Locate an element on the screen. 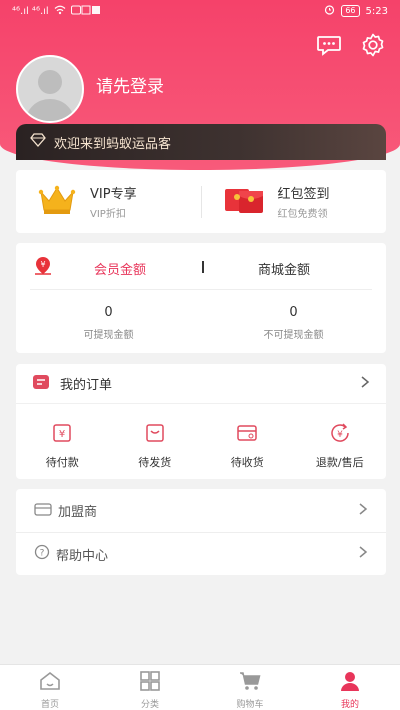  status-left: ⁴⁶.ıl ⁴⁶.ıl is located at coordinates (56, 11).